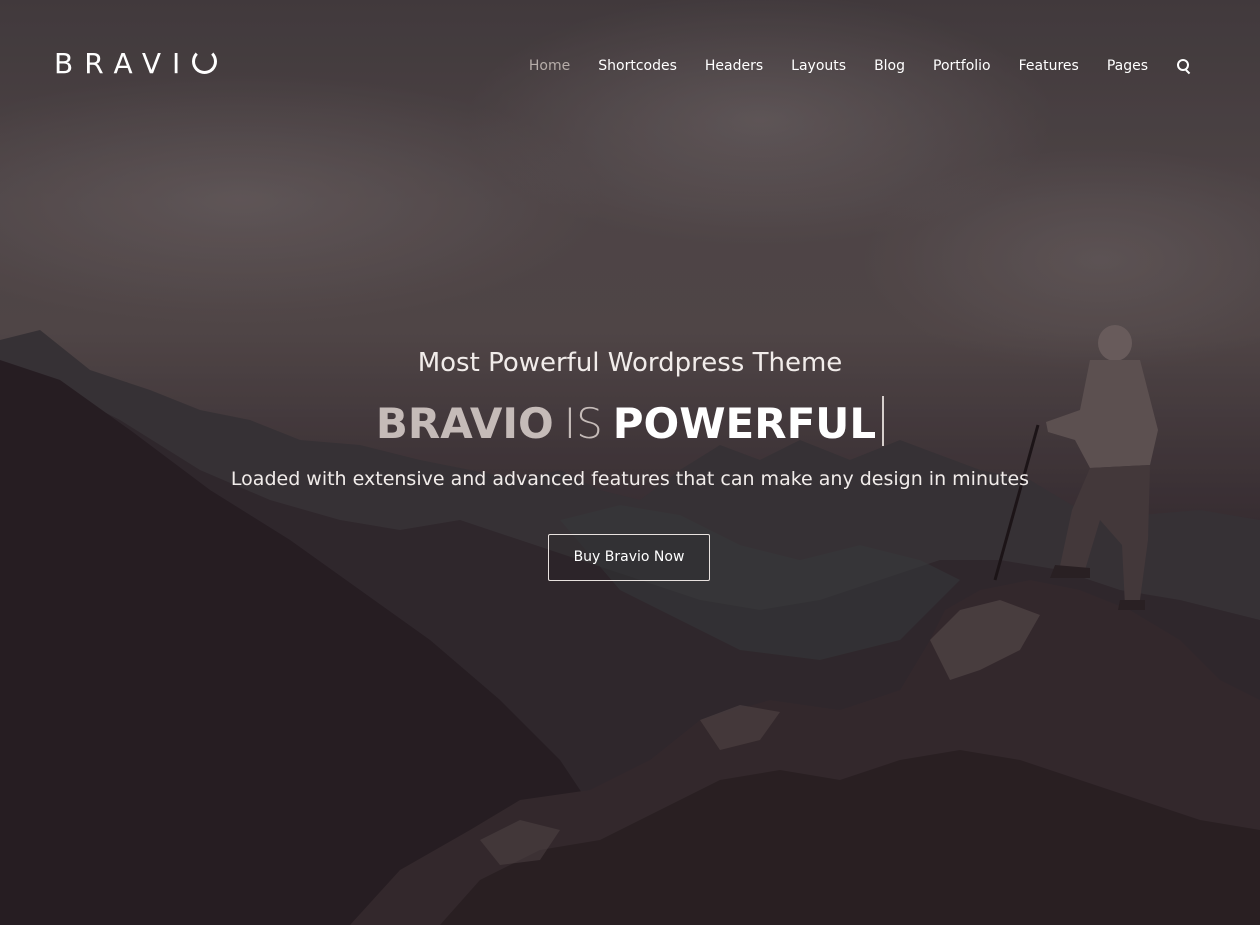 This screenshot has height=925, width=1260. I want to click on nav-item-blog: Blog, so click(889, 66).